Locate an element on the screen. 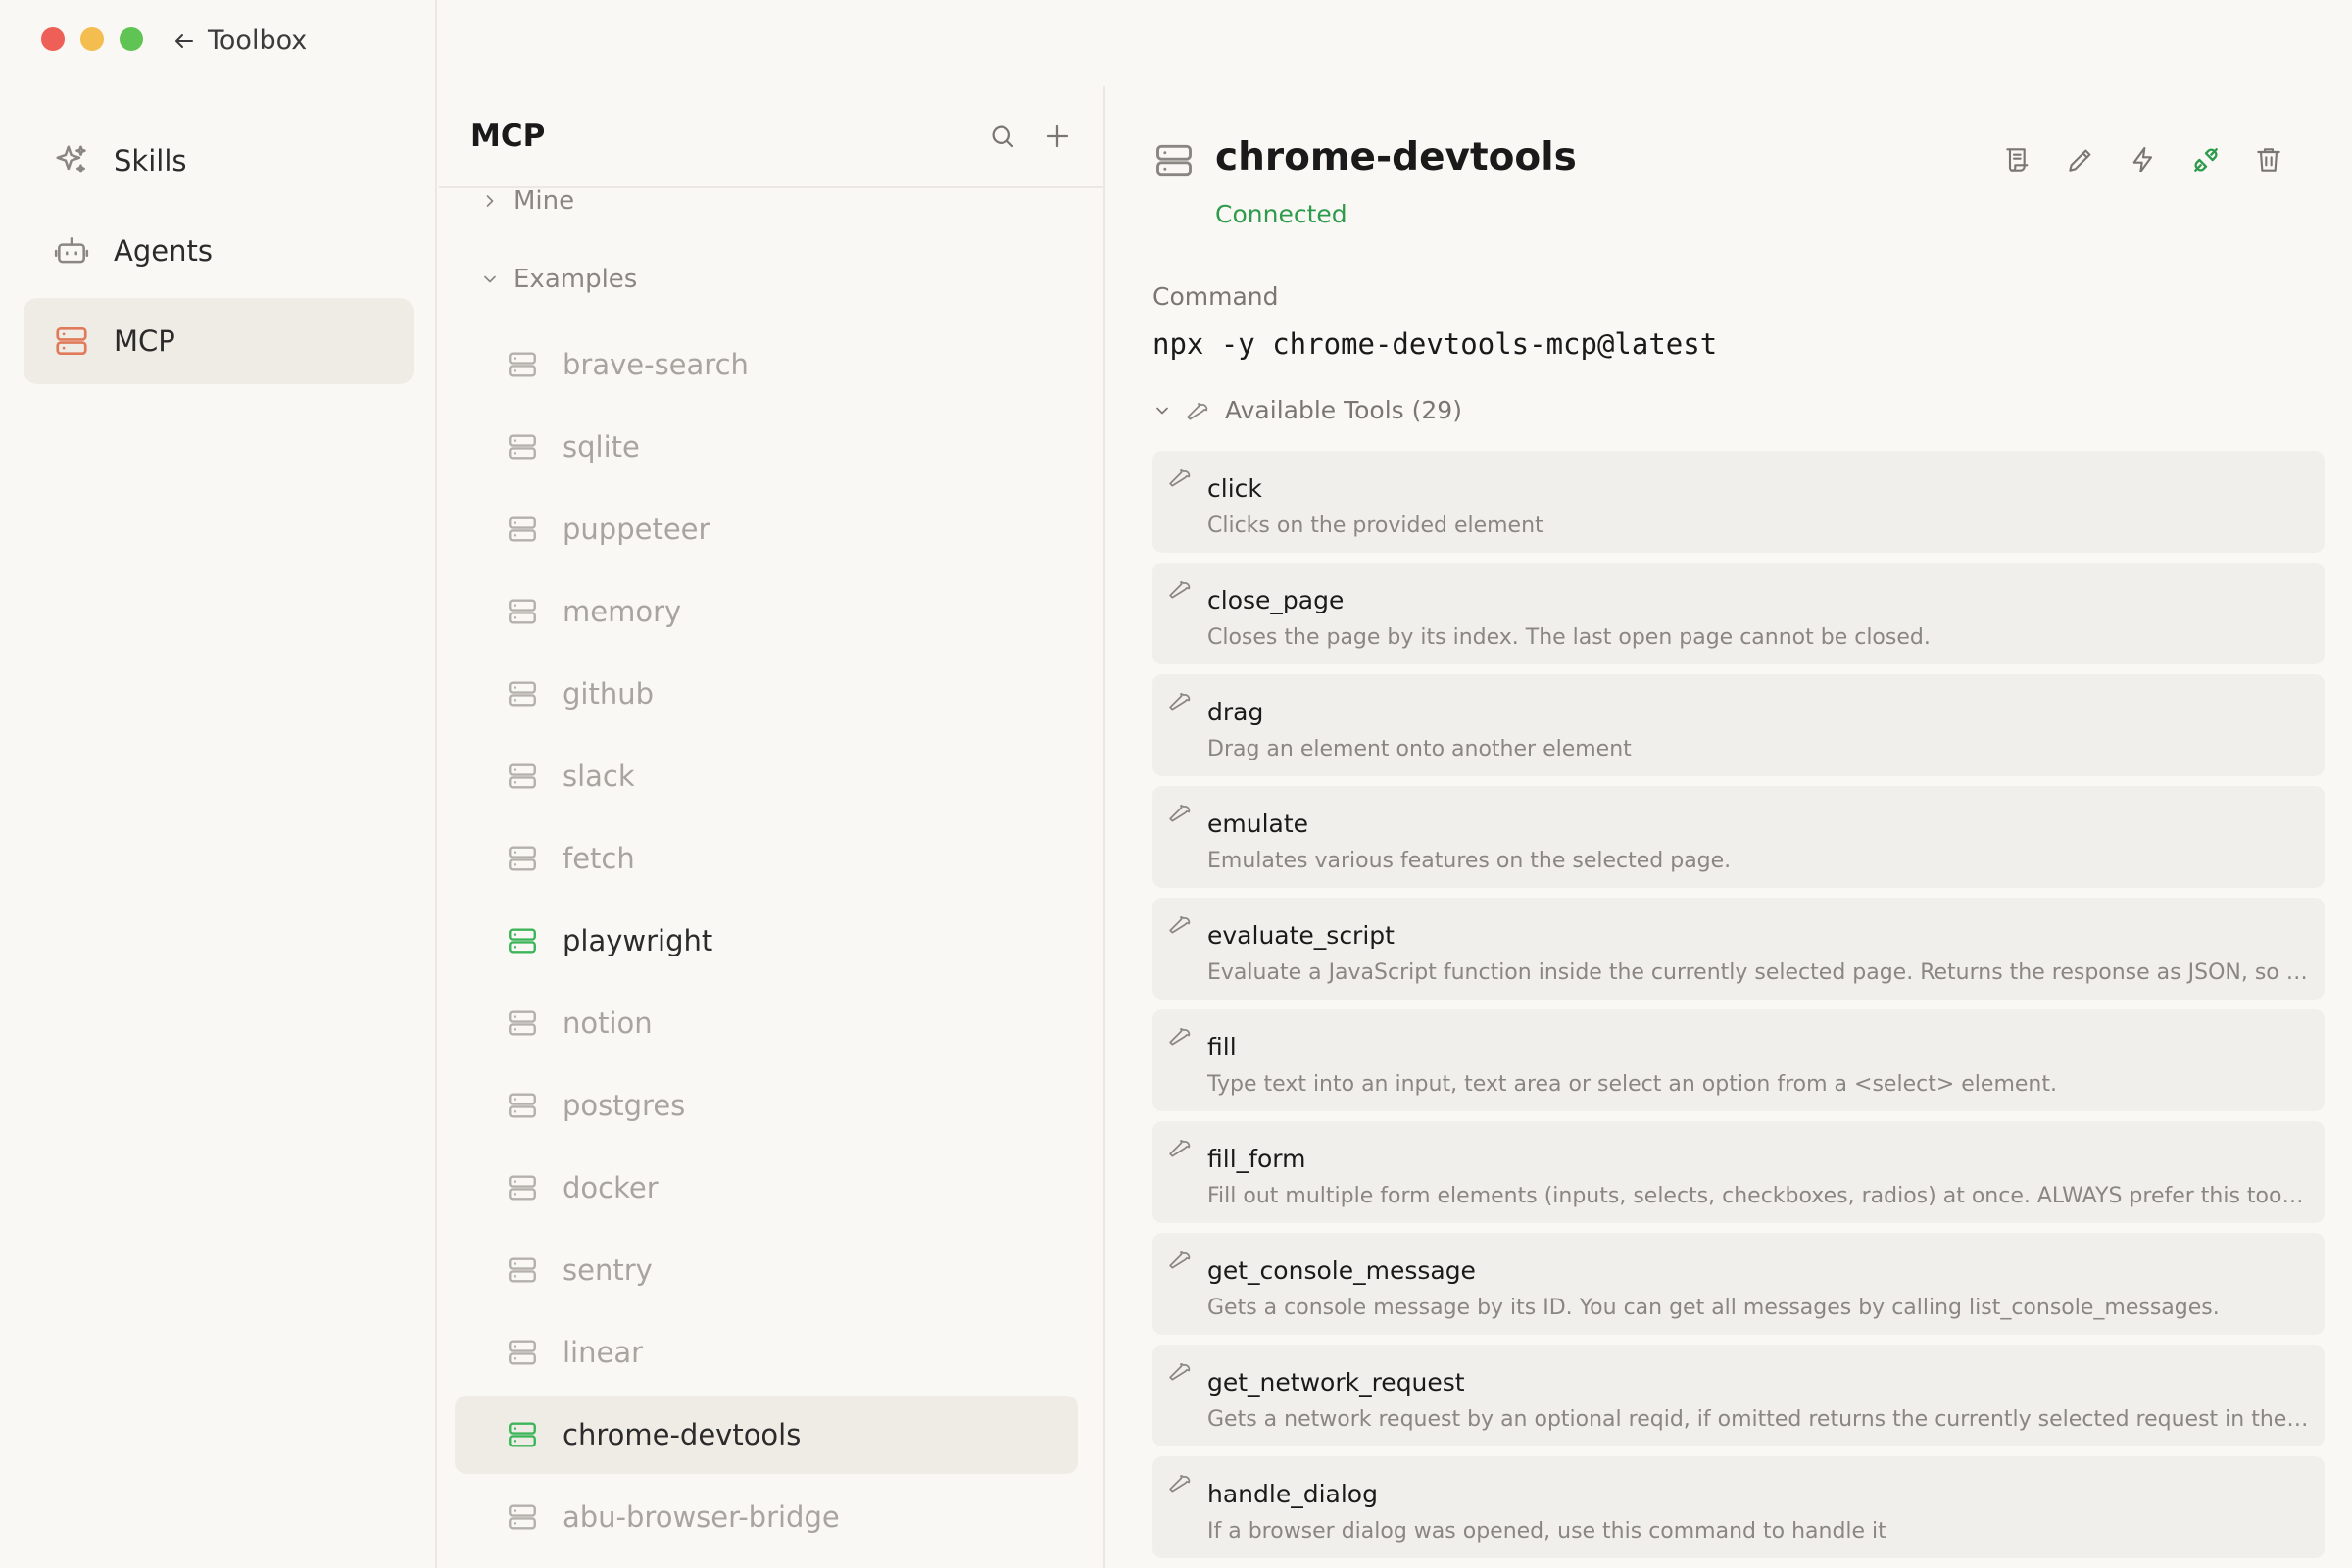  tool-name: handle_dialog is located at coordinates (1292, 1494).